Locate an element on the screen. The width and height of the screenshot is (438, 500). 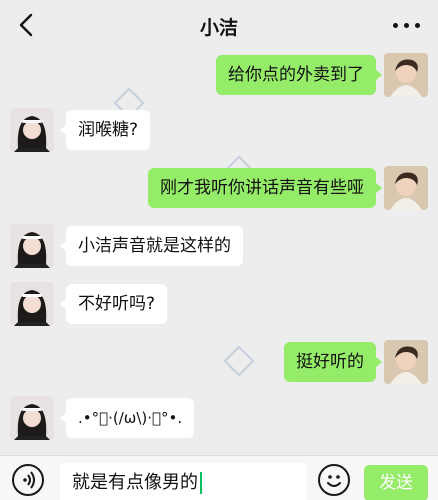
send-button: 发送 is located at coordinates (396, 482).